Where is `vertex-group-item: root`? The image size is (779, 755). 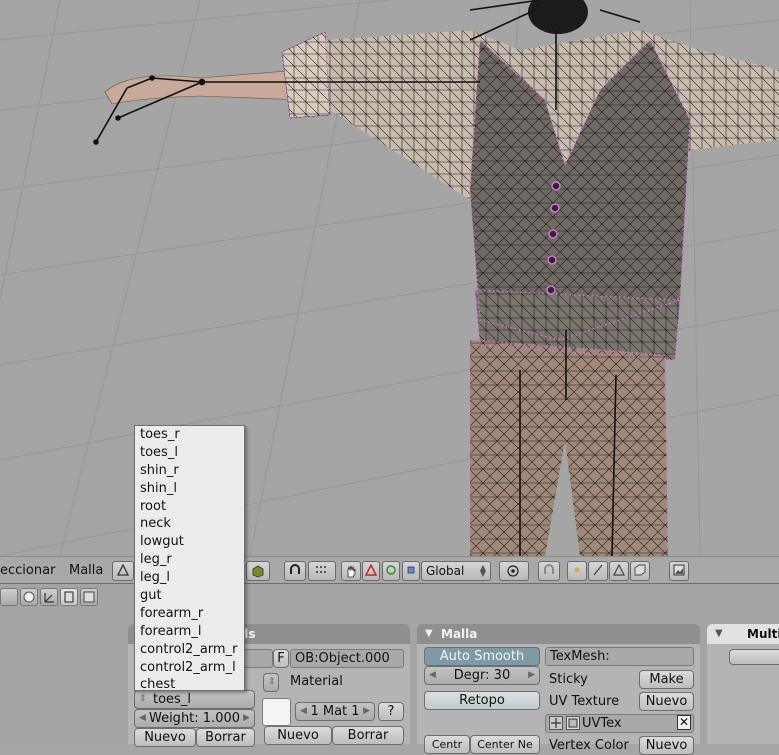 vertex-group-item: root is located at coordinates (189, 507).